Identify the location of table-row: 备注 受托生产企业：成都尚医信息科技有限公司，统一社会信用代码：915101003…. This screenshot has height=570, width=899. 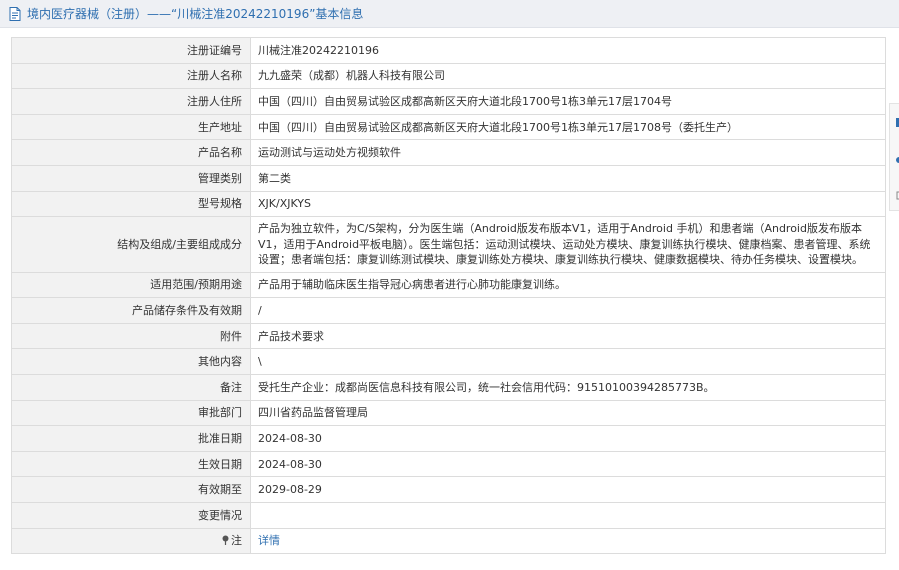
(448, 387).